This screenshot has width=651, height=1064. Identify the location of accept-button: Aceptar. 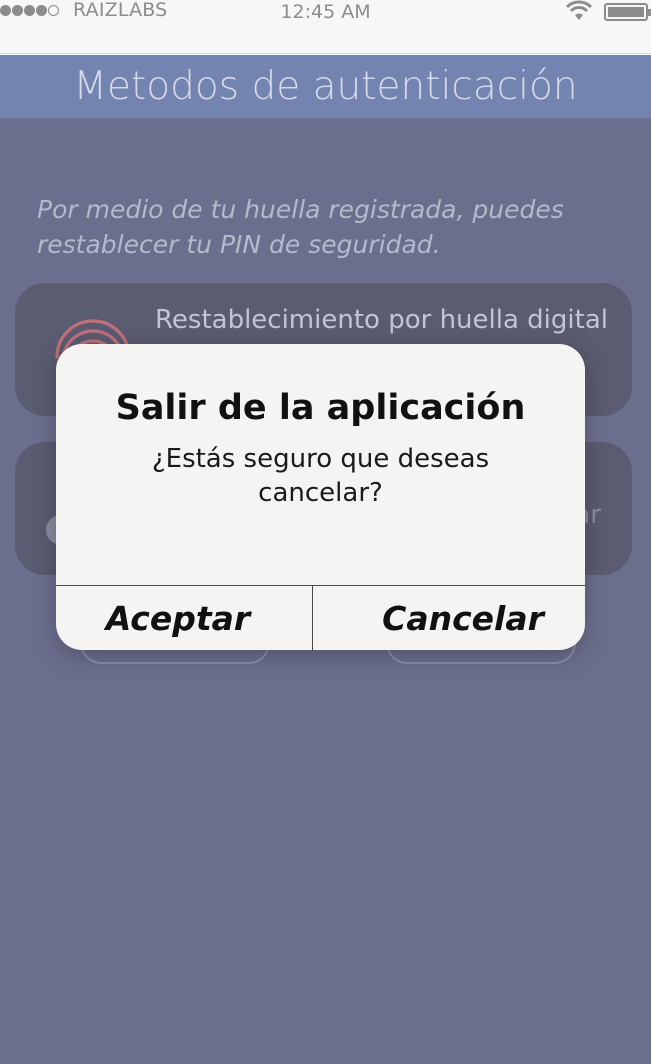
(184, 618).